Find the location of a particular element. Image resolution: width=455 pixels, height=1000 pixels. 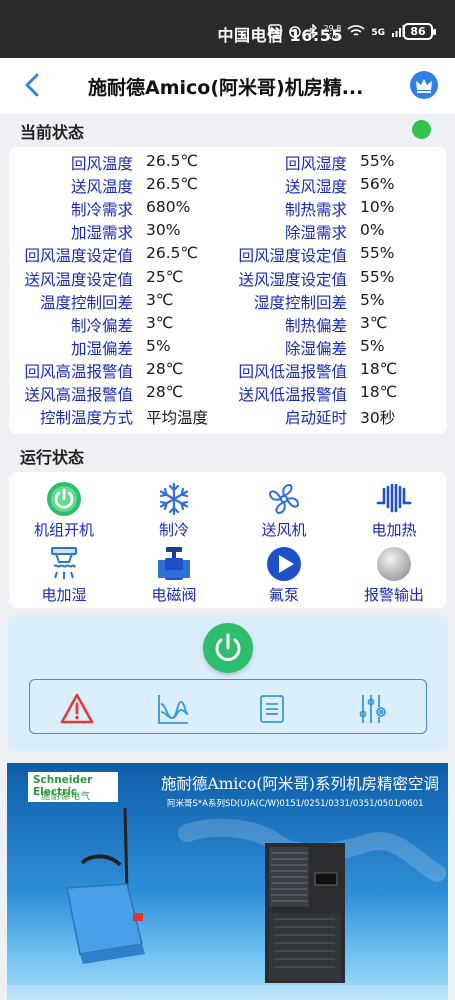

run-item-unit-on: 机组开机 is located at coordinates (64, 510).